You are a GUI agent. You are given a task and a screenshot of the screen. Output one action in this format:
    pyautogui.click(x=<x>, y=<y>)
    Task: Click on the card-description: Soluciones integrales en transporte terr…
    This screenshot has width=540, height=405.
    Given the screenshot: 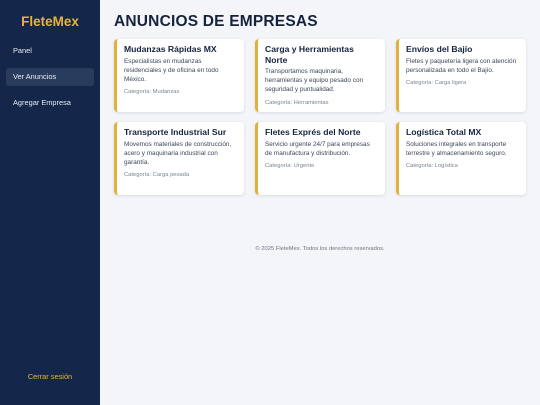 What is the action you would take?
    pyautogui.click(x=456, y=148)
    